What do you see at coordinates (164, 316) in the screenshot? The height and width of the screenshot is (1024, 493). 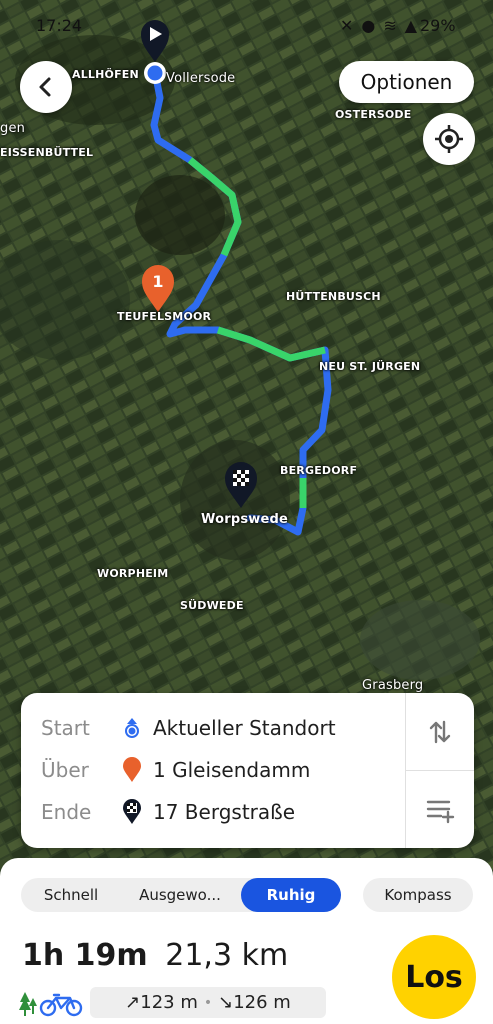 I see `map-label: TEUFELSMOOR` at bounding box center [164, 316].